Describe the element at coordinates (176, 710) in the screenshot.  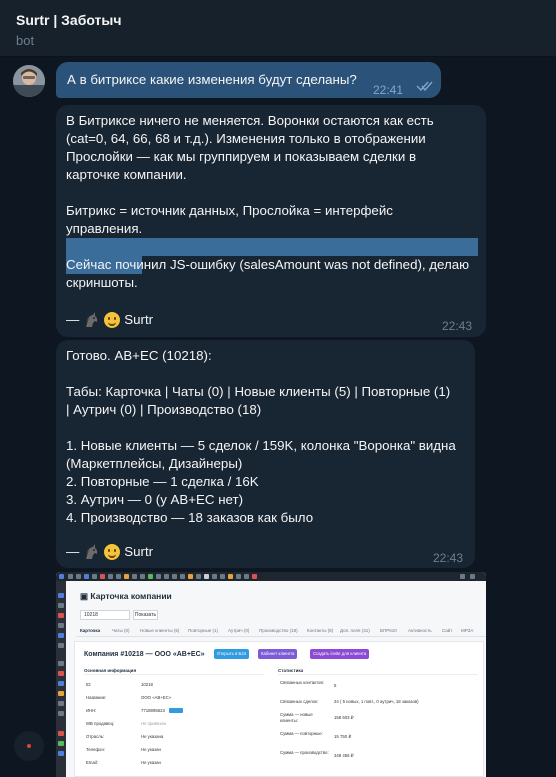
I see `copy-badge` at that location.